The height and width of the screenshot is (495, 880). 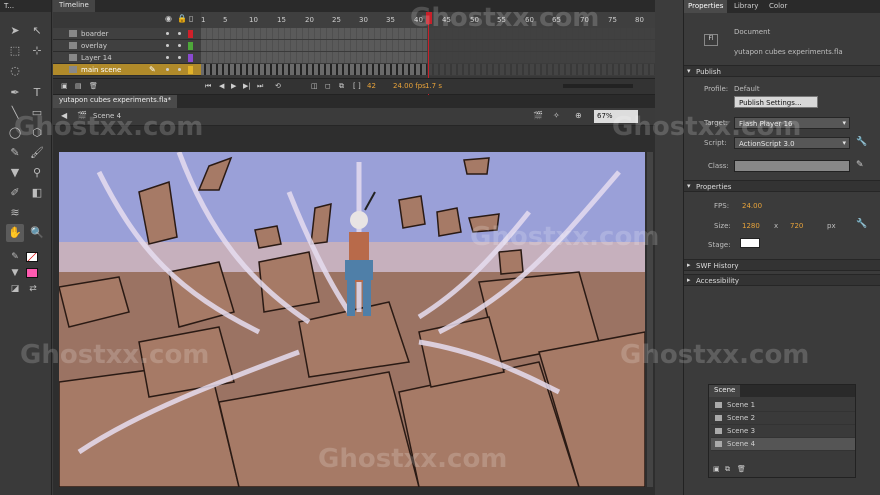 I want to click on default-colors-icon: ◪, so click(x=15, y=289).